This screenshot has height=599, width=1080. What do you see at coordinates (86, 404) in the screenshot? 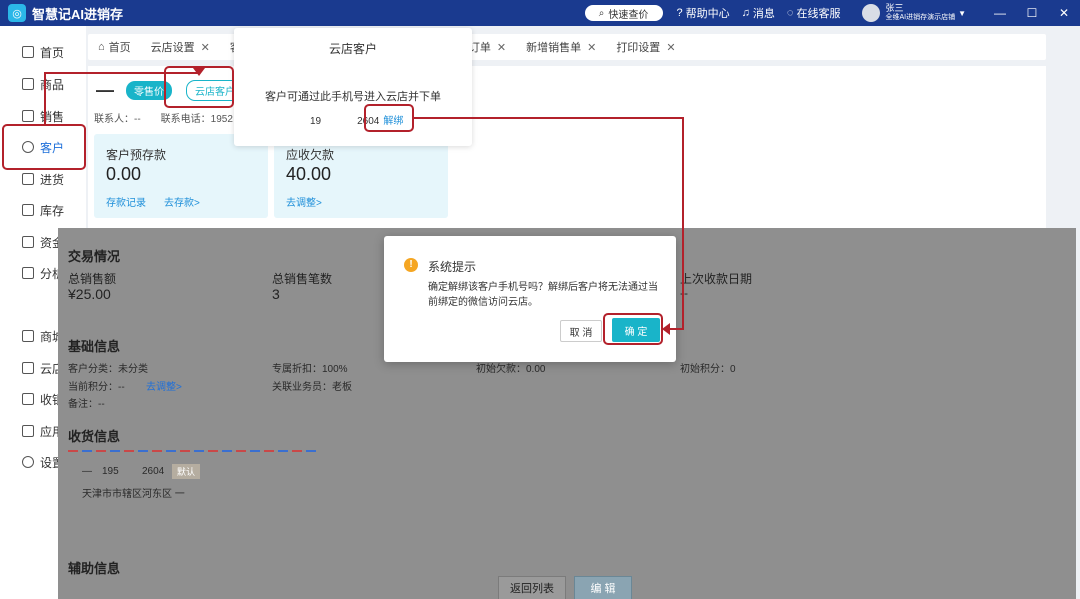
I see `remark: 备注：--` at bounding box center [86, 404].